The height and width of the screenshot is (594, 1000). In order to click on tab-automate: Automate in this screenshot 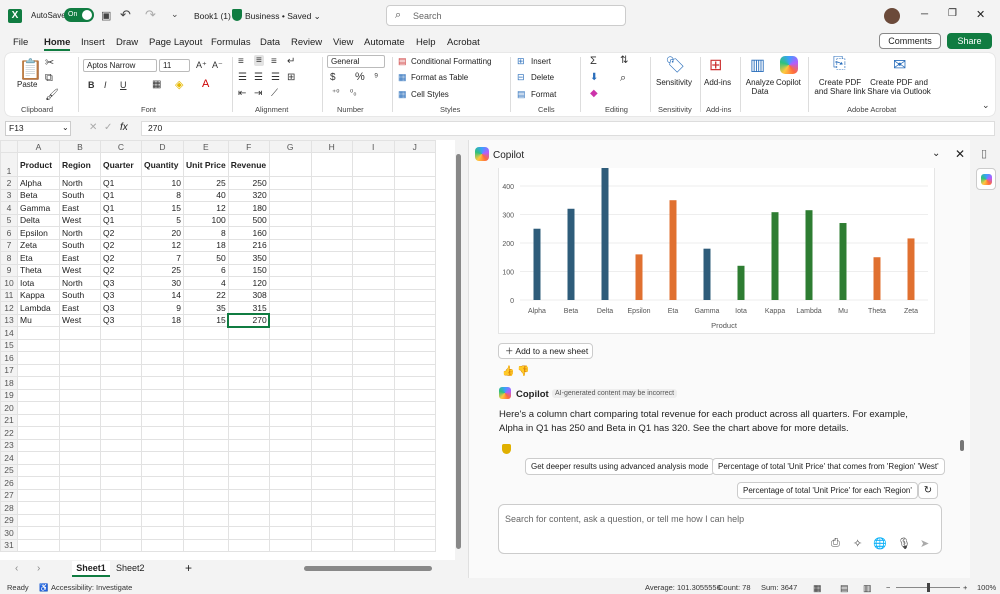, I will do `click(384, 42)`.